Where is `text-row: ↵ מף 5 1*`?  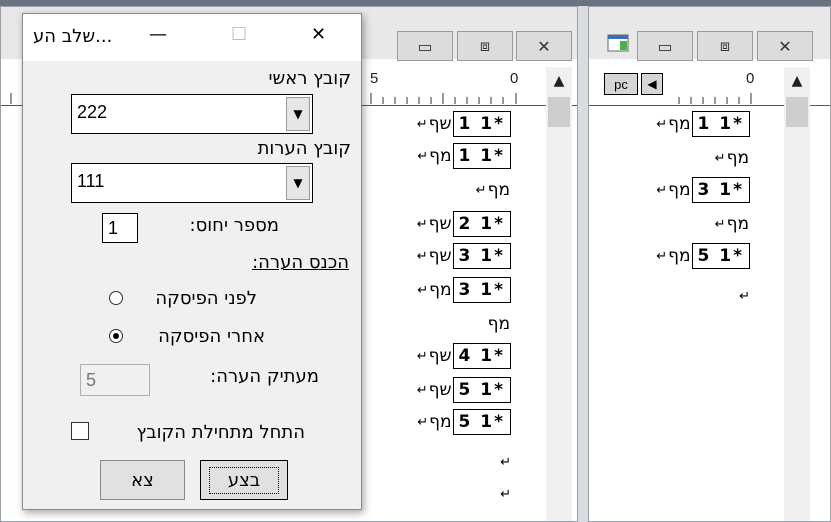
text-row: ↵ מף 5 1* is located at coordinates (464, 422).